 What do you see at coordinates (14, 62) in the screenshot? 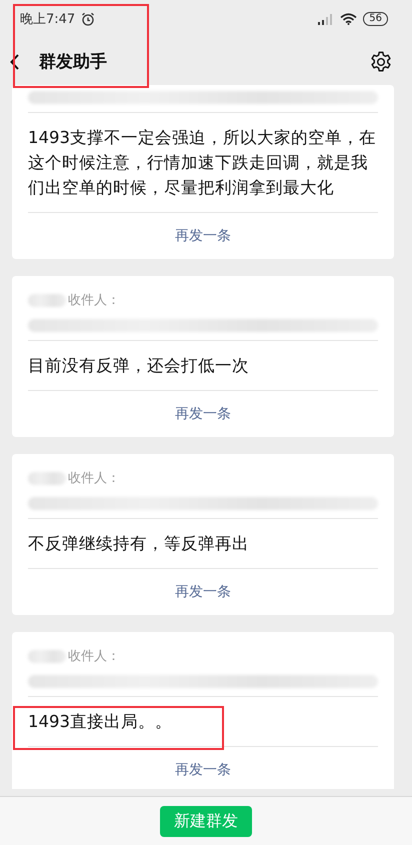
I see `back-icon` at bounding box center [14, 62].